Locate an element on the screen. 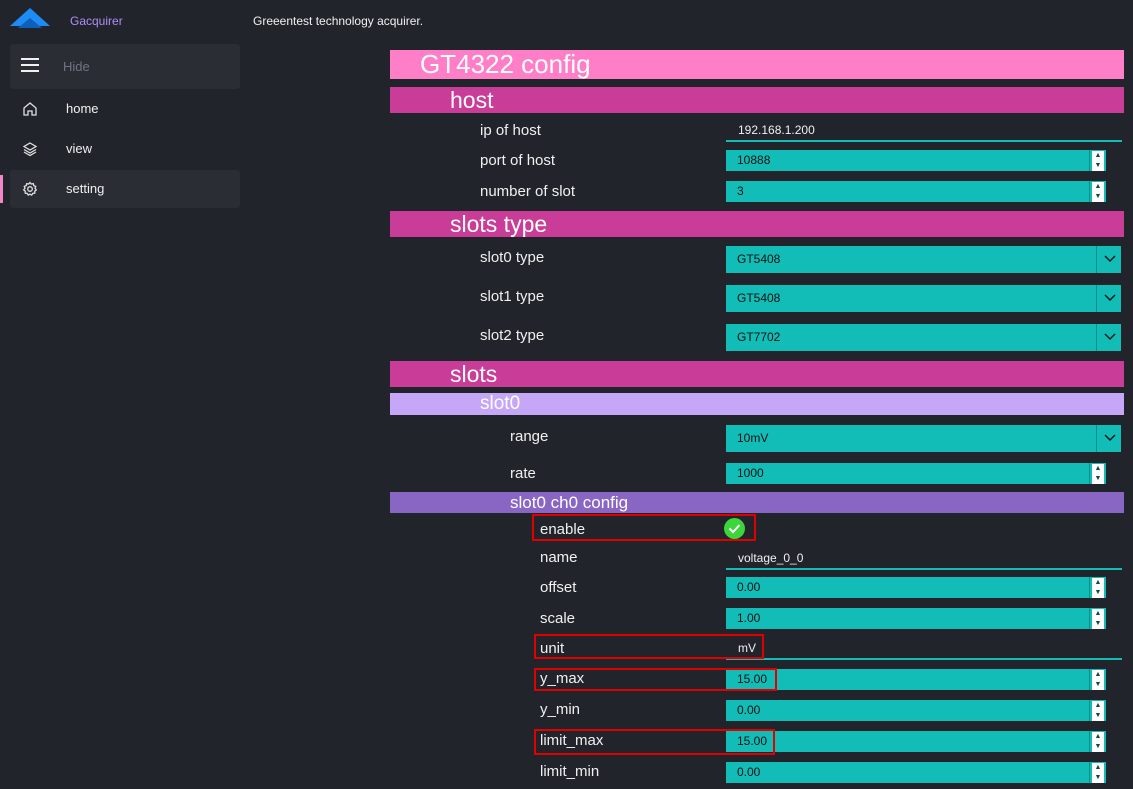  scale-label: scale is located at coordinates (558, 618).